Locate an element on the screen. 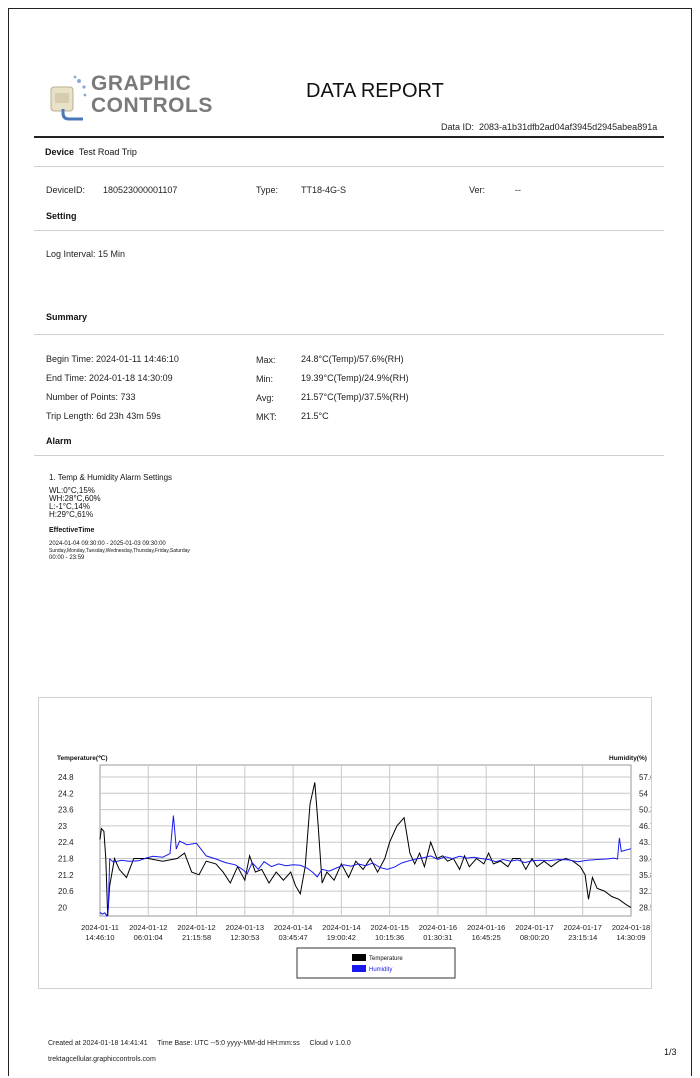  y-tick-label: 20.6 is located at coordinates (66, 891).